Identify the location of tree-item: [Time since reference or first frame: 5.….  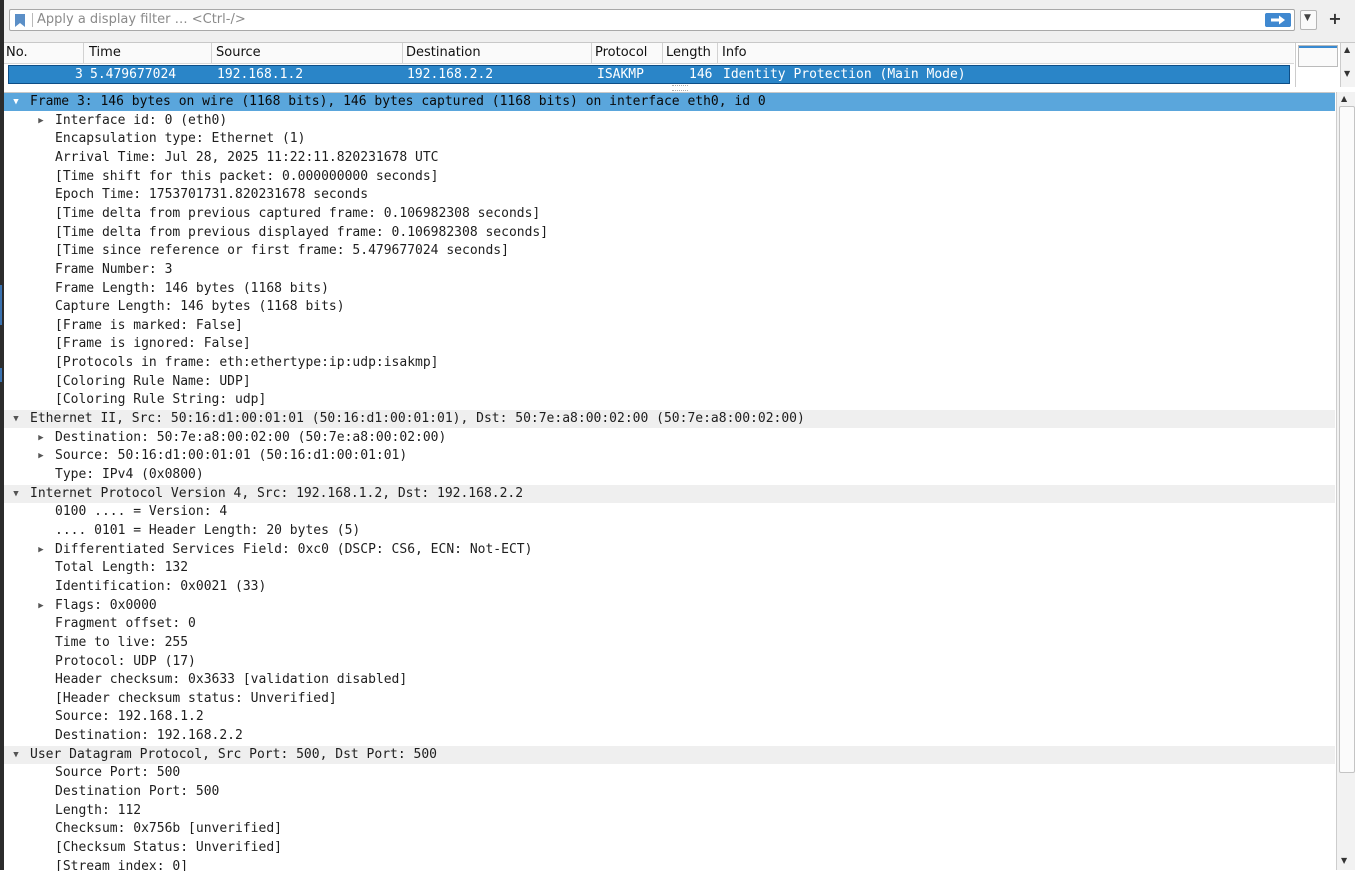
(669, 251).